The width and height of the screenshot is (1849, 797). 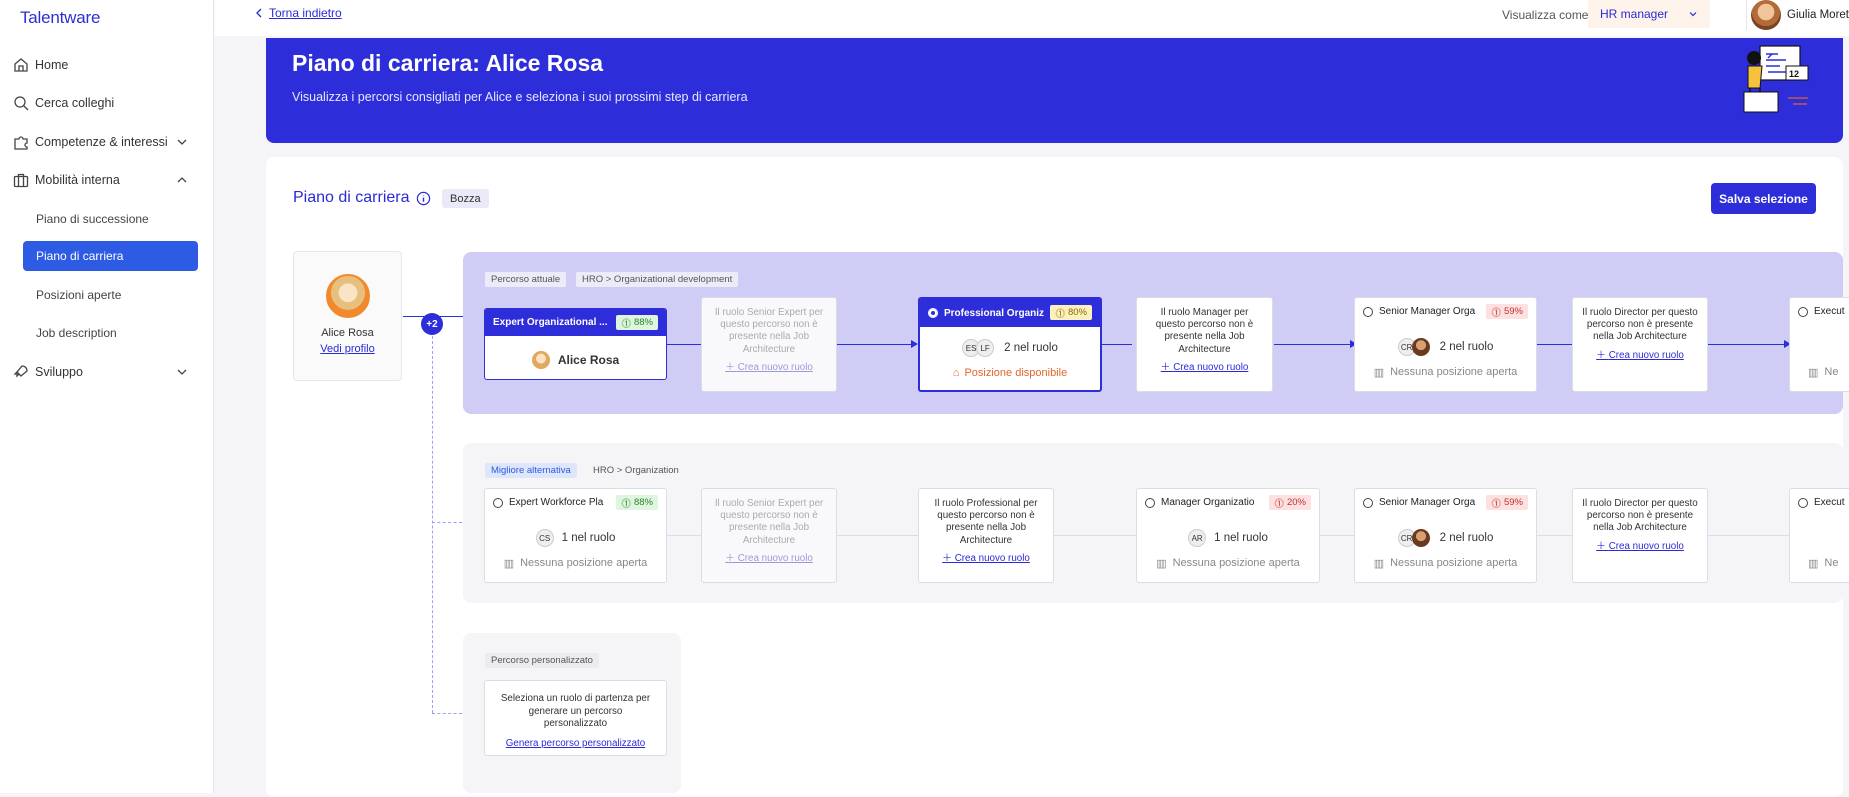 I want to click on briefcase-icon, so click(x=21, y=180).